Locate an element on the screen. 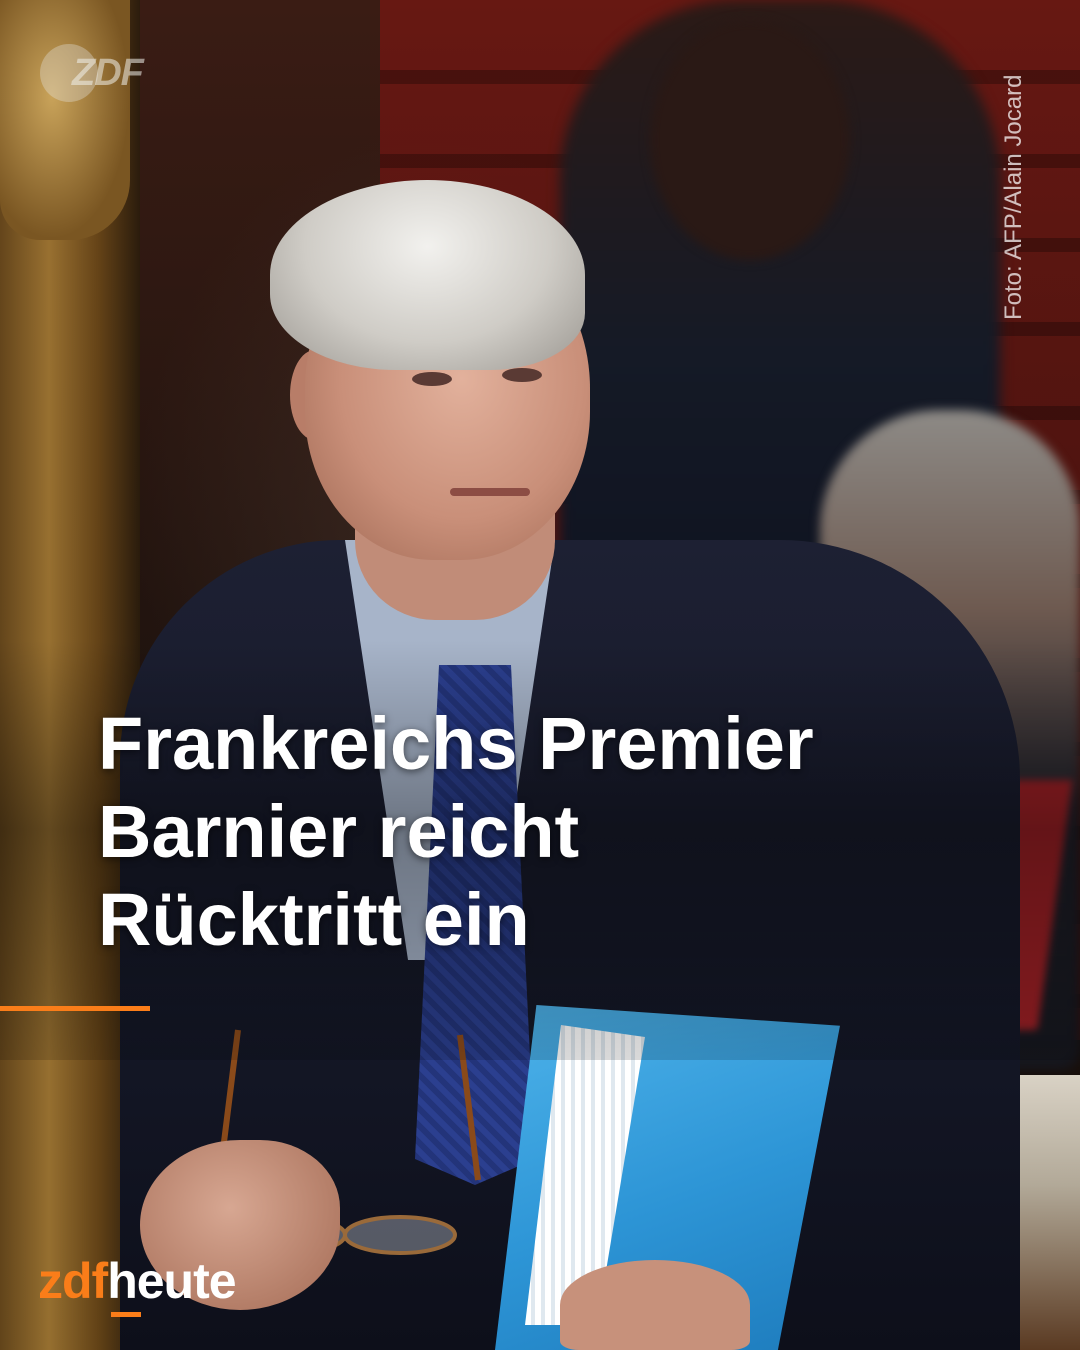 This screenshot has height=1350, width=1080. background-person-head is located at coordinates (750, 140).